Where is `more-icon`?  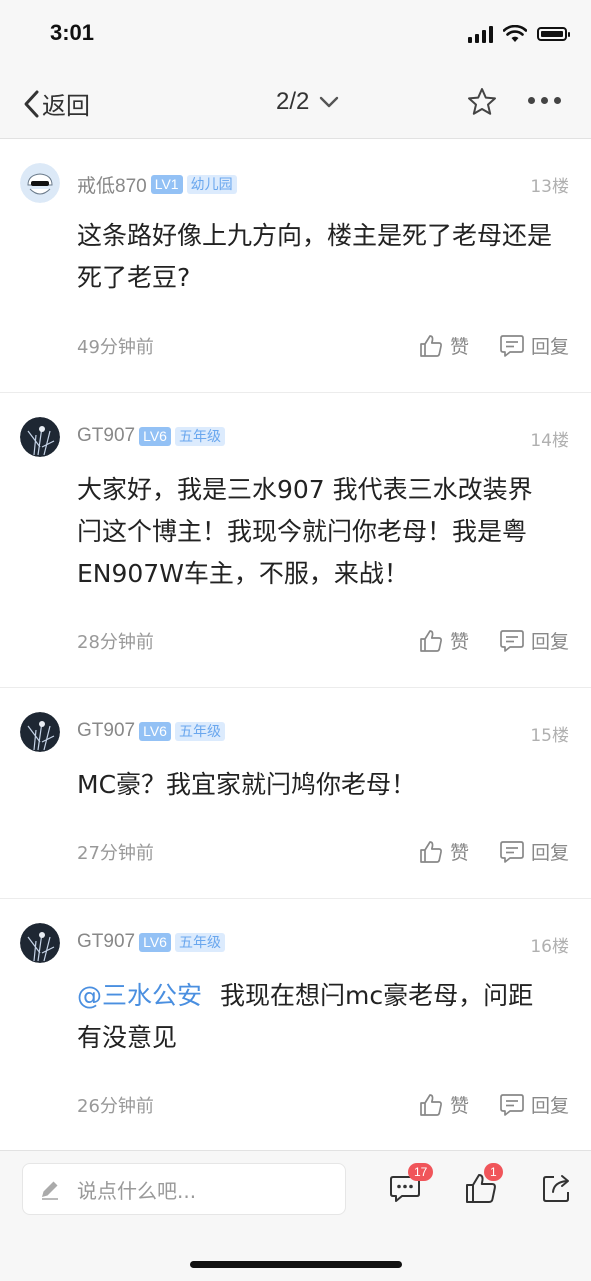 more-icon is located at coordinates (544, 100).